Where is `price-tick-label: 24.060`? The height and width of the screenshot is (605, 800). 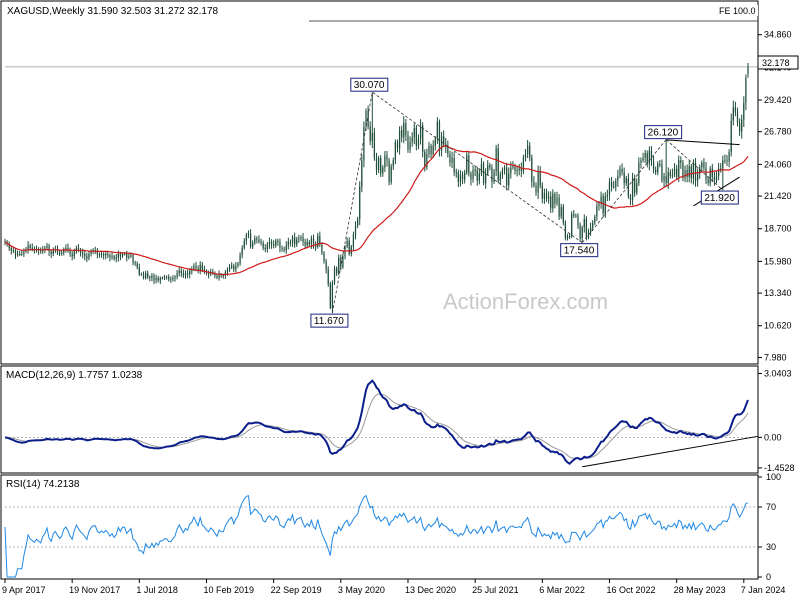 price-tick-label: 24.060 is located at coordinates (778, 164).